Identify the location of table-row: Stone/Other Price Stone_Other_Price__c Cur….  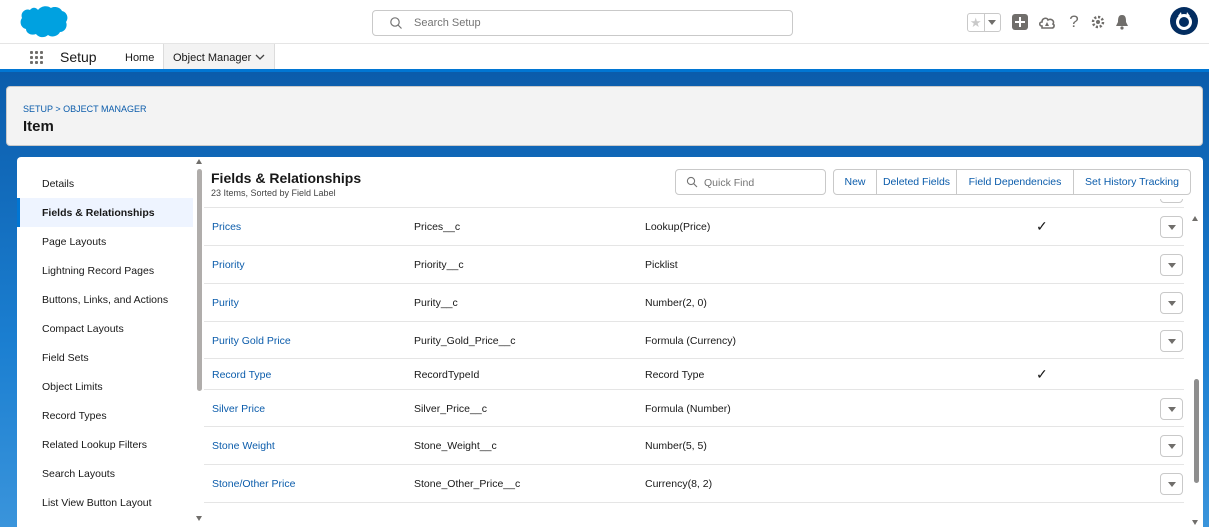
(694, 484).